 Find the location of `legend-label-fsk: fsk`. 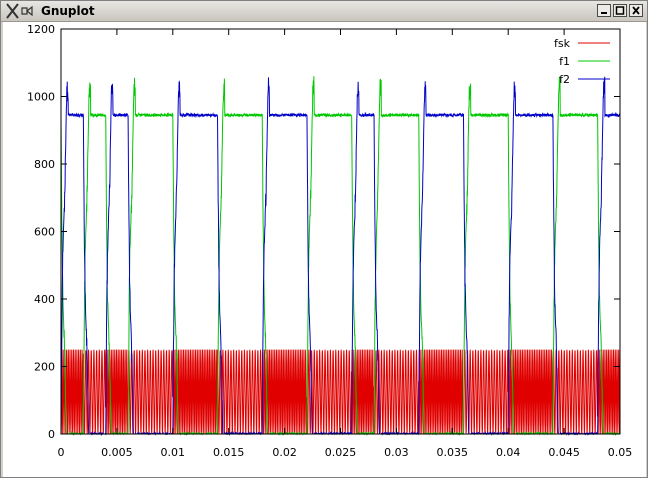

legend-label-fsk: fsk is located at coordinates (562, 43).